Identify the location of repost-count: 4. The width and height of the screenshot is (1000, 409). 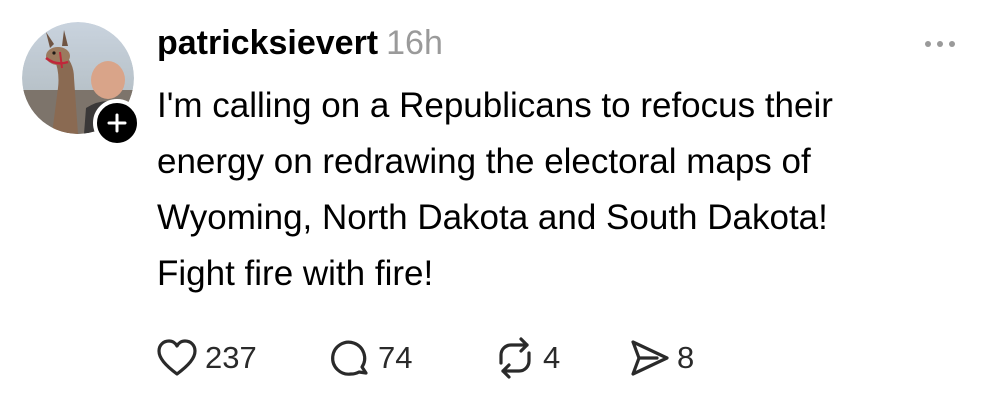
(552, 357).